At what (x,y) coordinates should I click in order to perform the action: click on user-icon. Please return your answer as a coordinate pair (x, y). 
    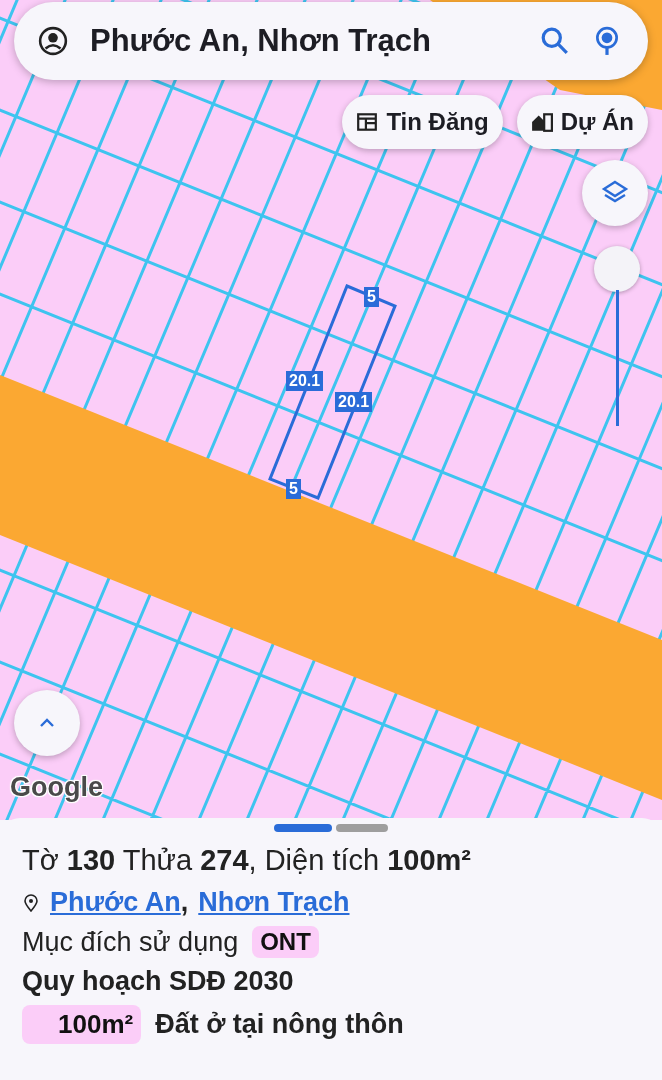
    Looking at the image, I should click on (53, 41).